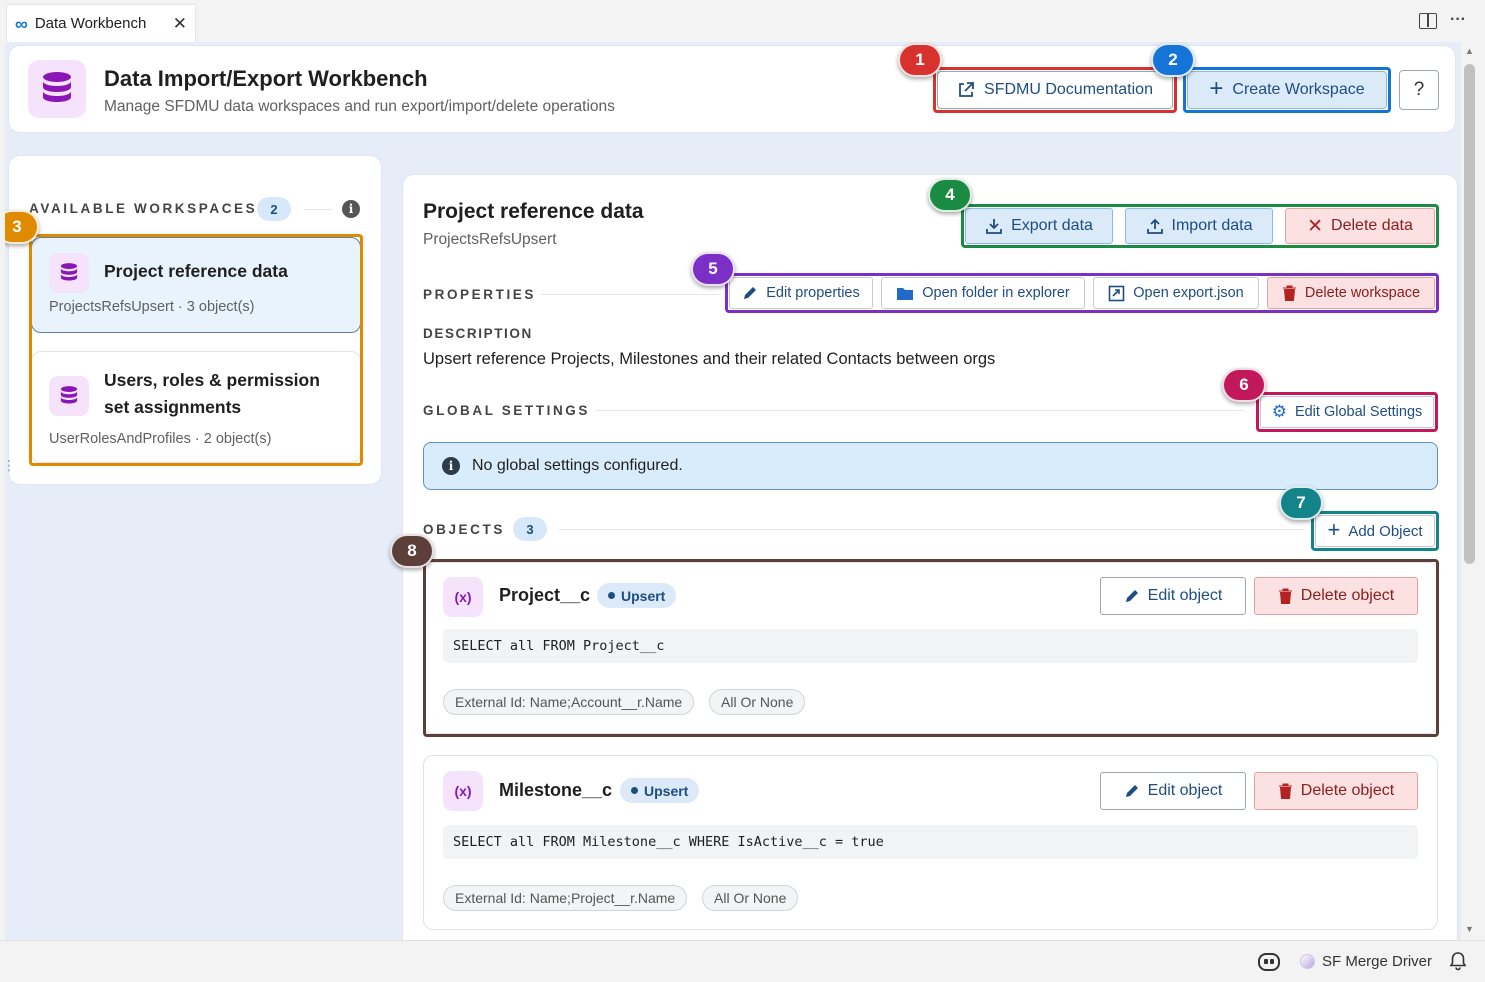 The height and width of the screenshot is (982, 1485). I want to click on edit-object-button: Edit object, so click(1173, 791).